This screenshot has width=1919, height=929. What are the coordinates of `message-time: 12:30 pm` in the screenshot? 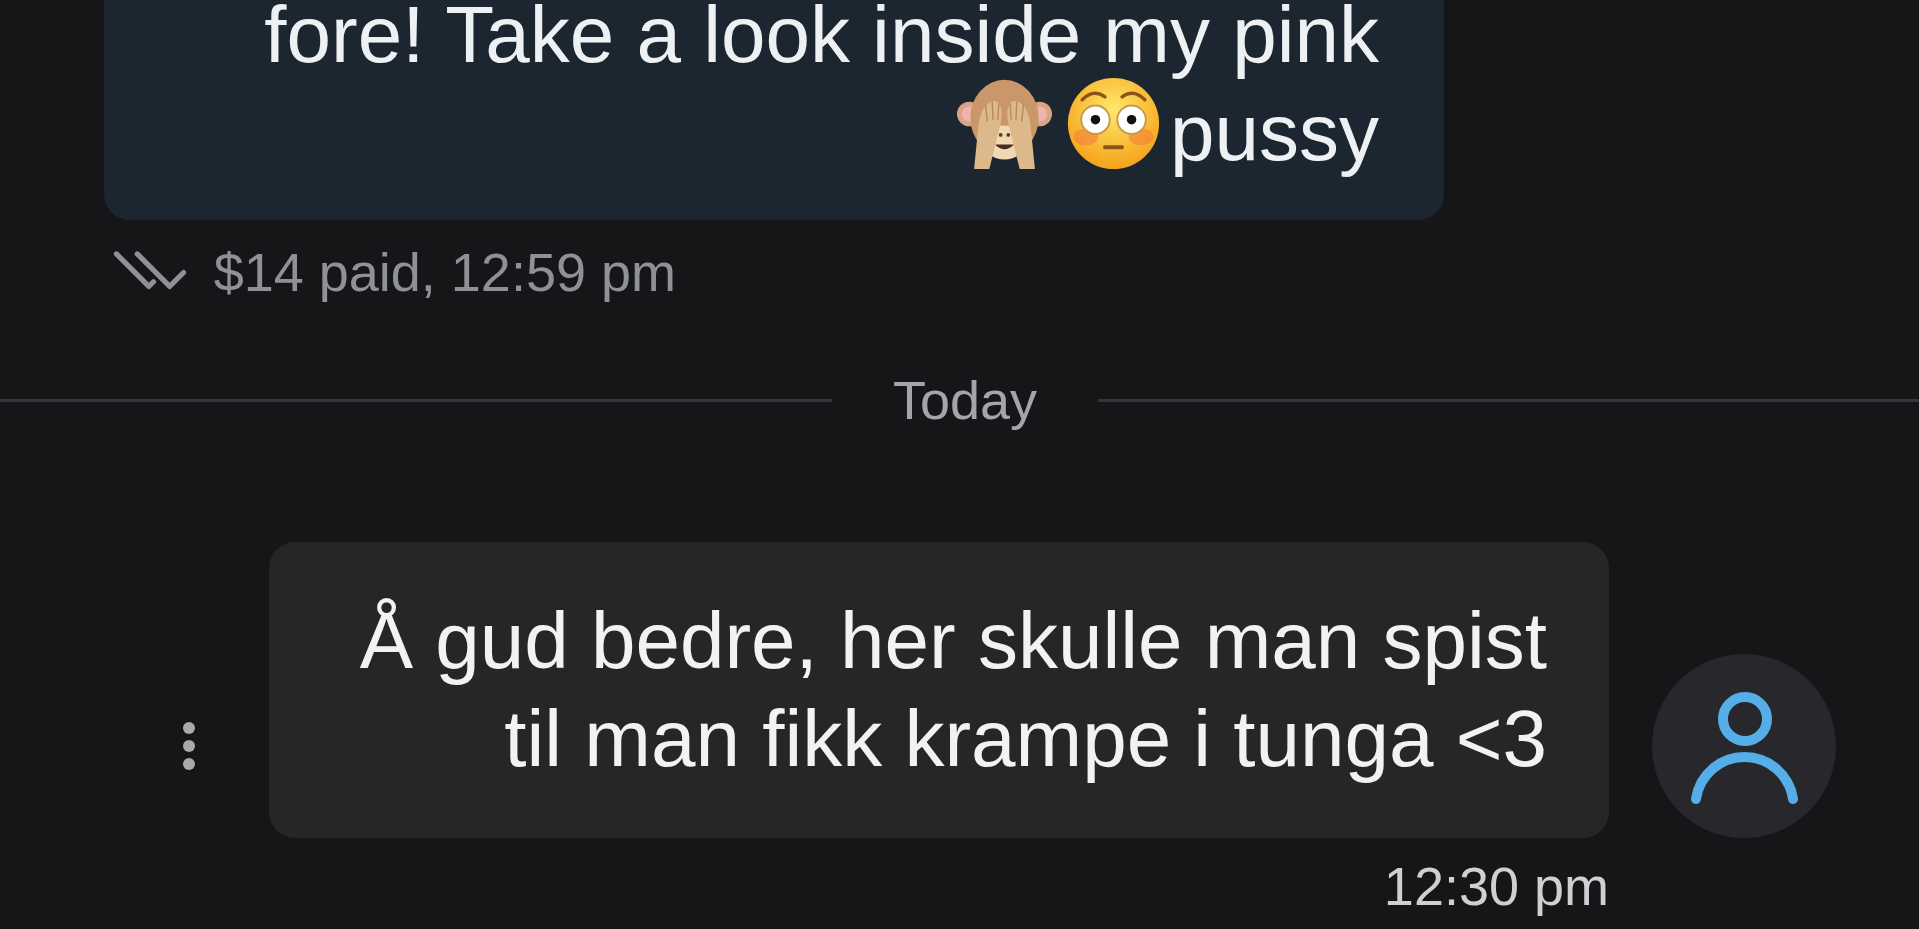 It's located at (1496, 886).